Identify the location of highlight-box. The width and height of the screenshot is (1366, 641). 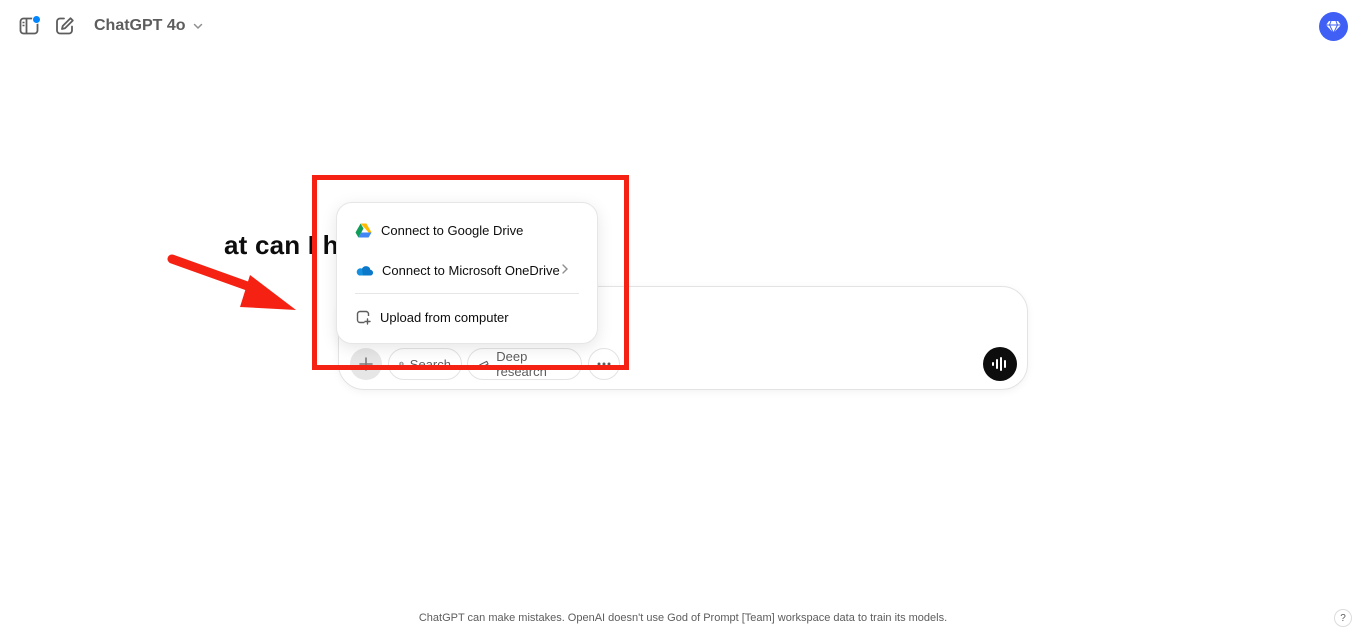
(470, 272).